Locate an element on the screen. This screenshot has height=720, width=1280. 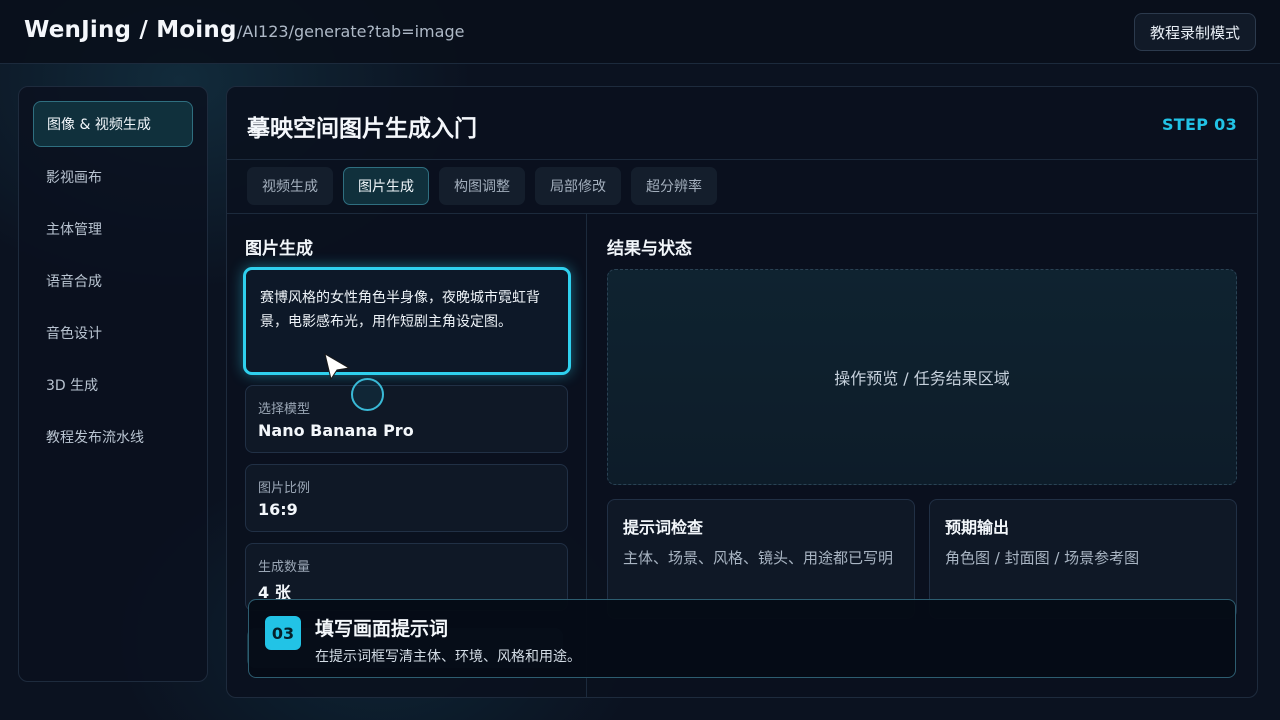
prompt-textarea: 赛博风格的女性角色半身像，夜晚城市霓虹背景，电影感布光，用作短剧主角设定图。 is located at coordinates (407, 321).